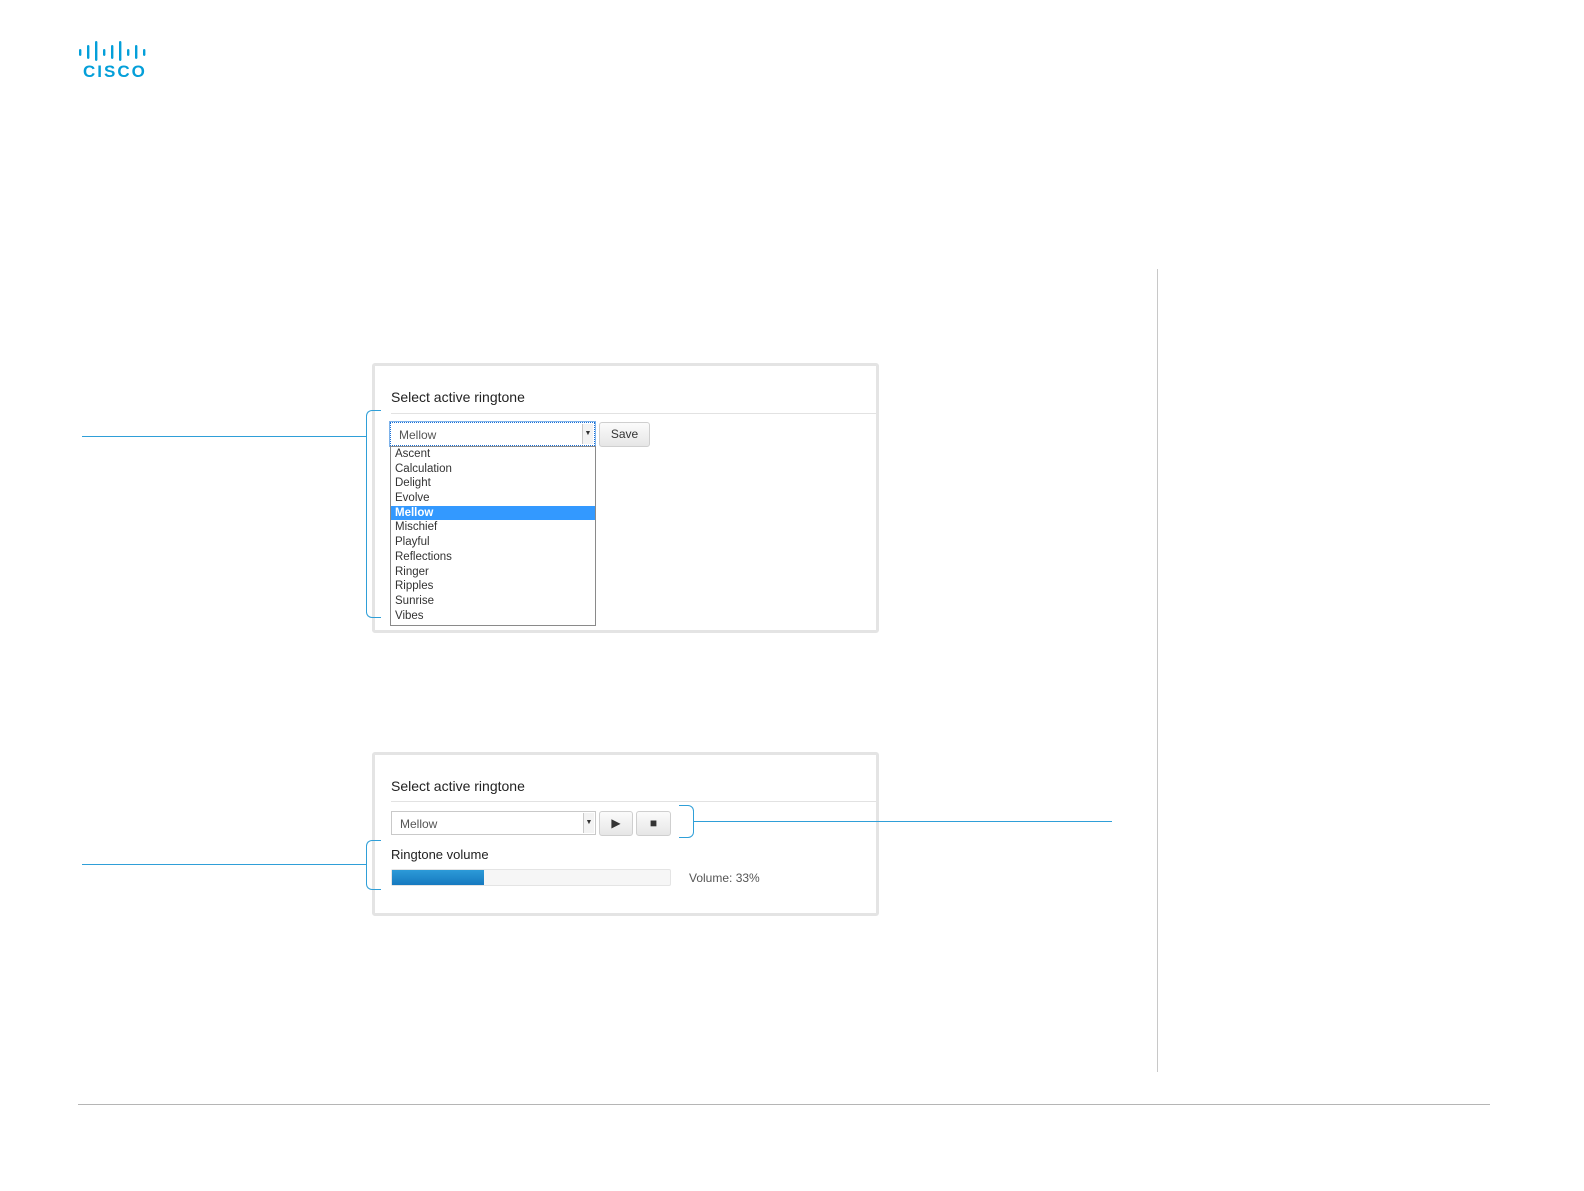  I want to click on option-evolve: Evolve, so click(493, 498).